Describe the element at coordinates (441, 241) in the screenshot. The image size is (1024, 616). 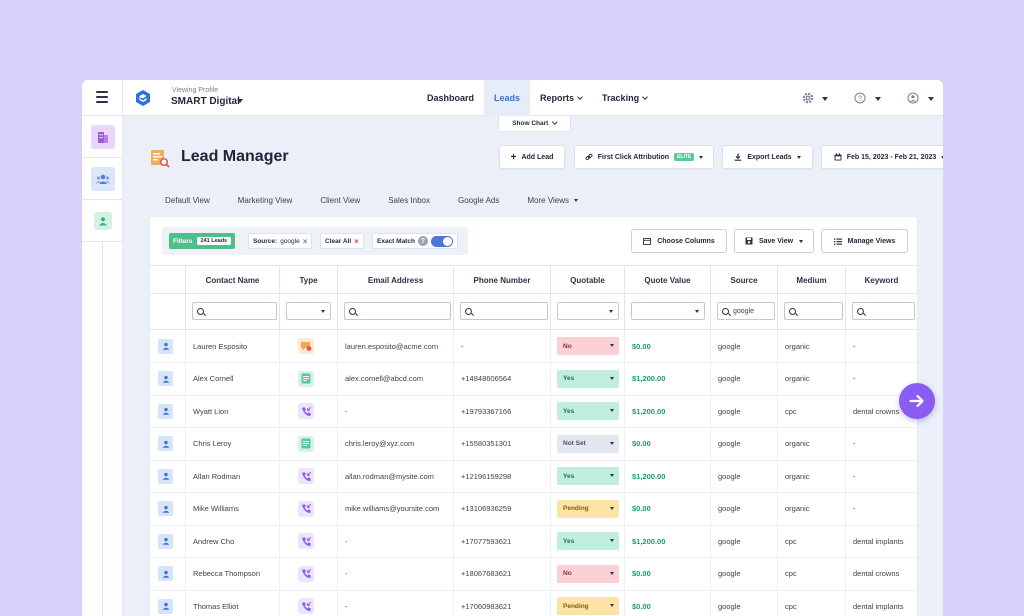
I see `exact-match-toggle` at that location.